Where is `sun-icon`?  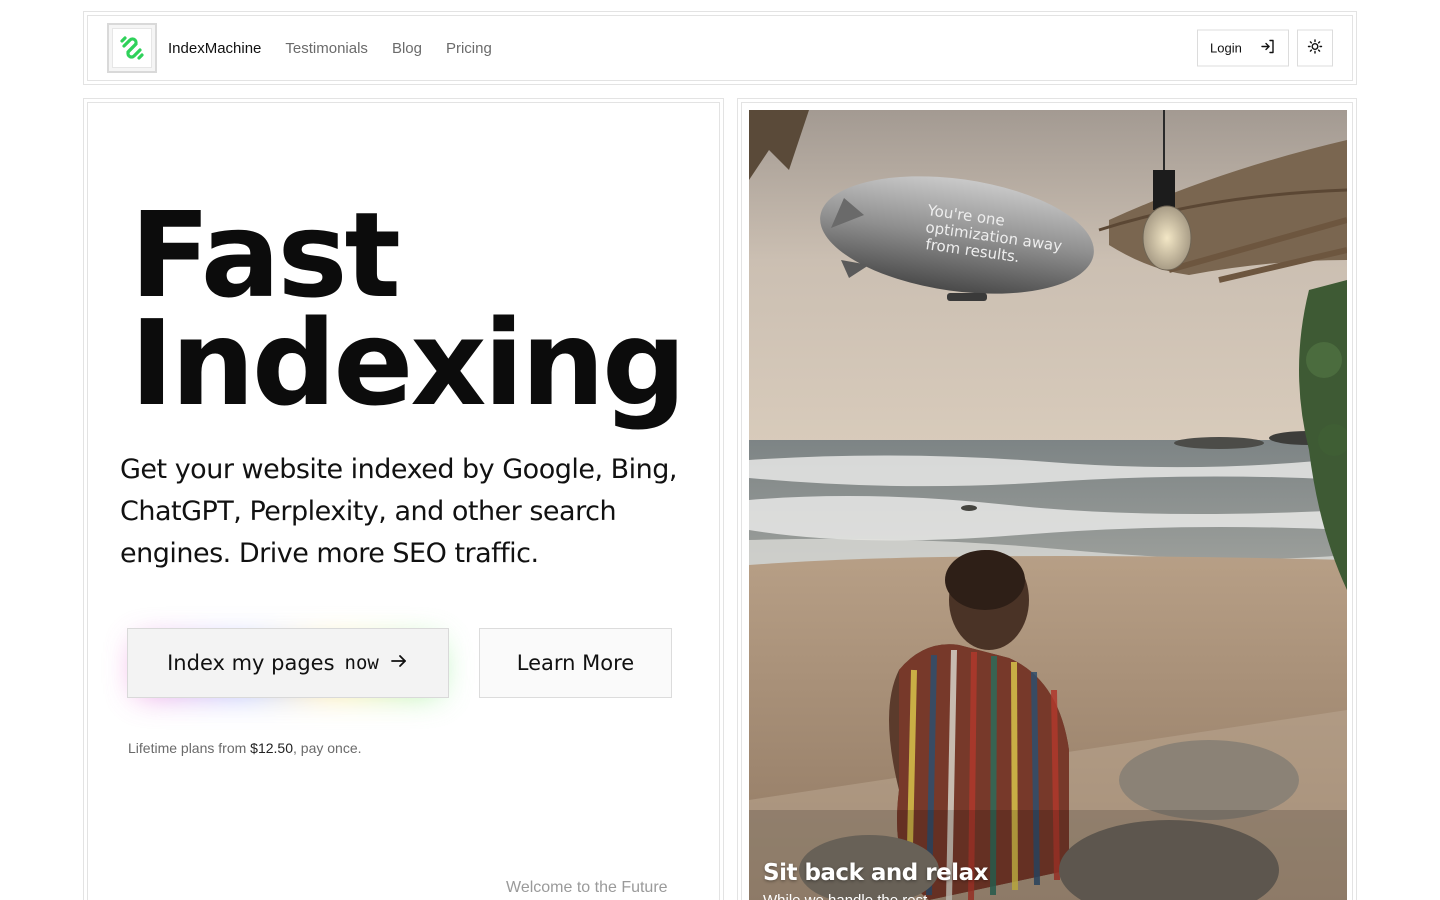 sun-icon is located at coordinates (1315, 48).